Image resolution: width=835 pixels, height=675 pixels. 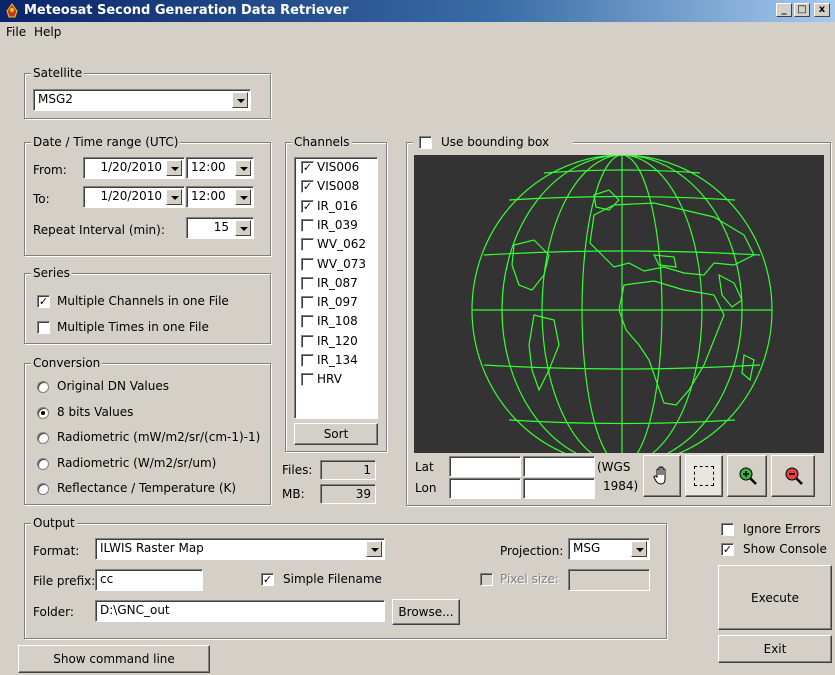 I want to click on satellite-group: Satellite MSG2, so click(x=147, y=92).